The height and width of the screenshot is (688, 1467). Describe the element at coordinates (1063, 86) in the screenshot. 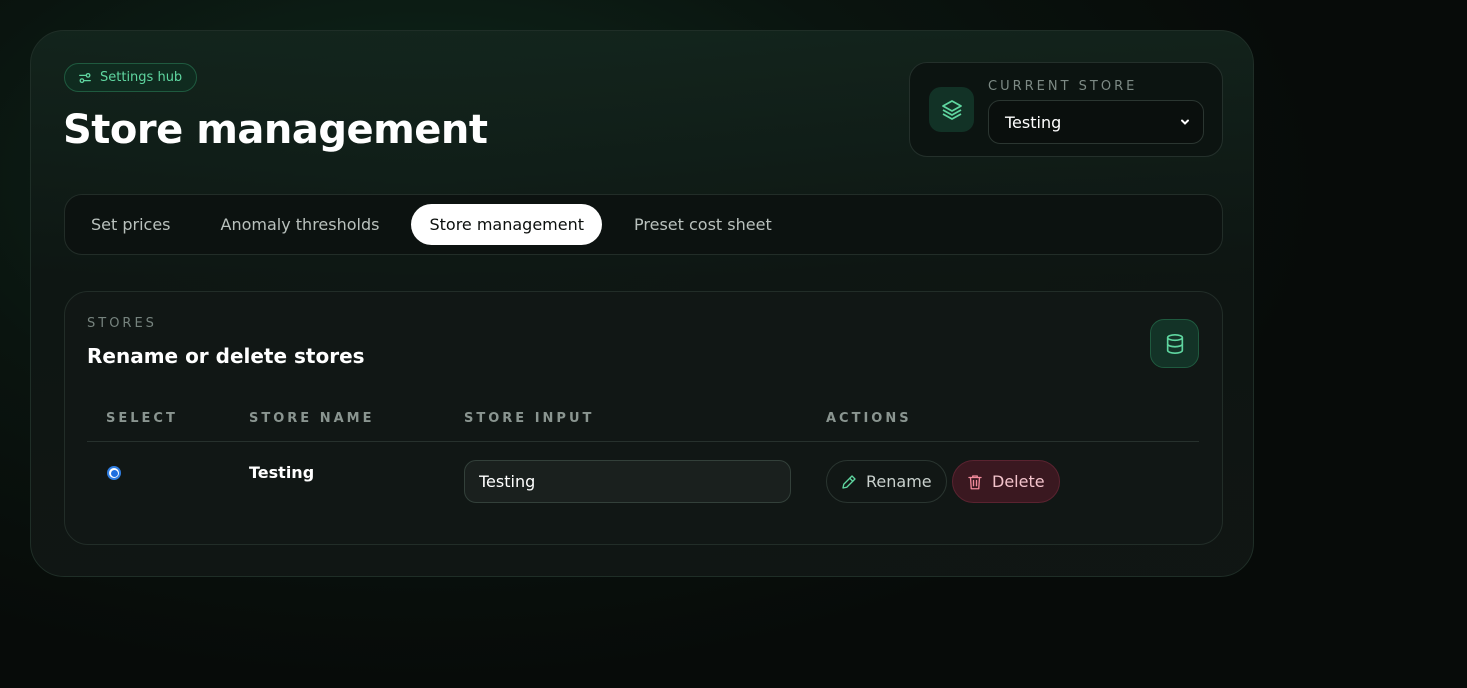

I see `current-store-label: CURRENT STORE` at that location.